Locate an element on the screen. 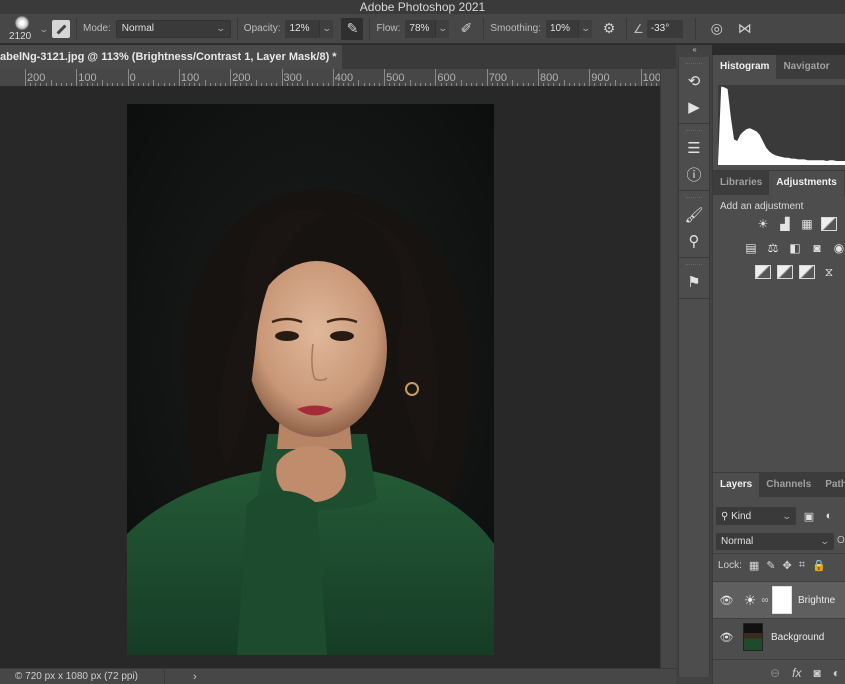  histogram-panel: Histogram Navigator is located at coordinates (778, 112).